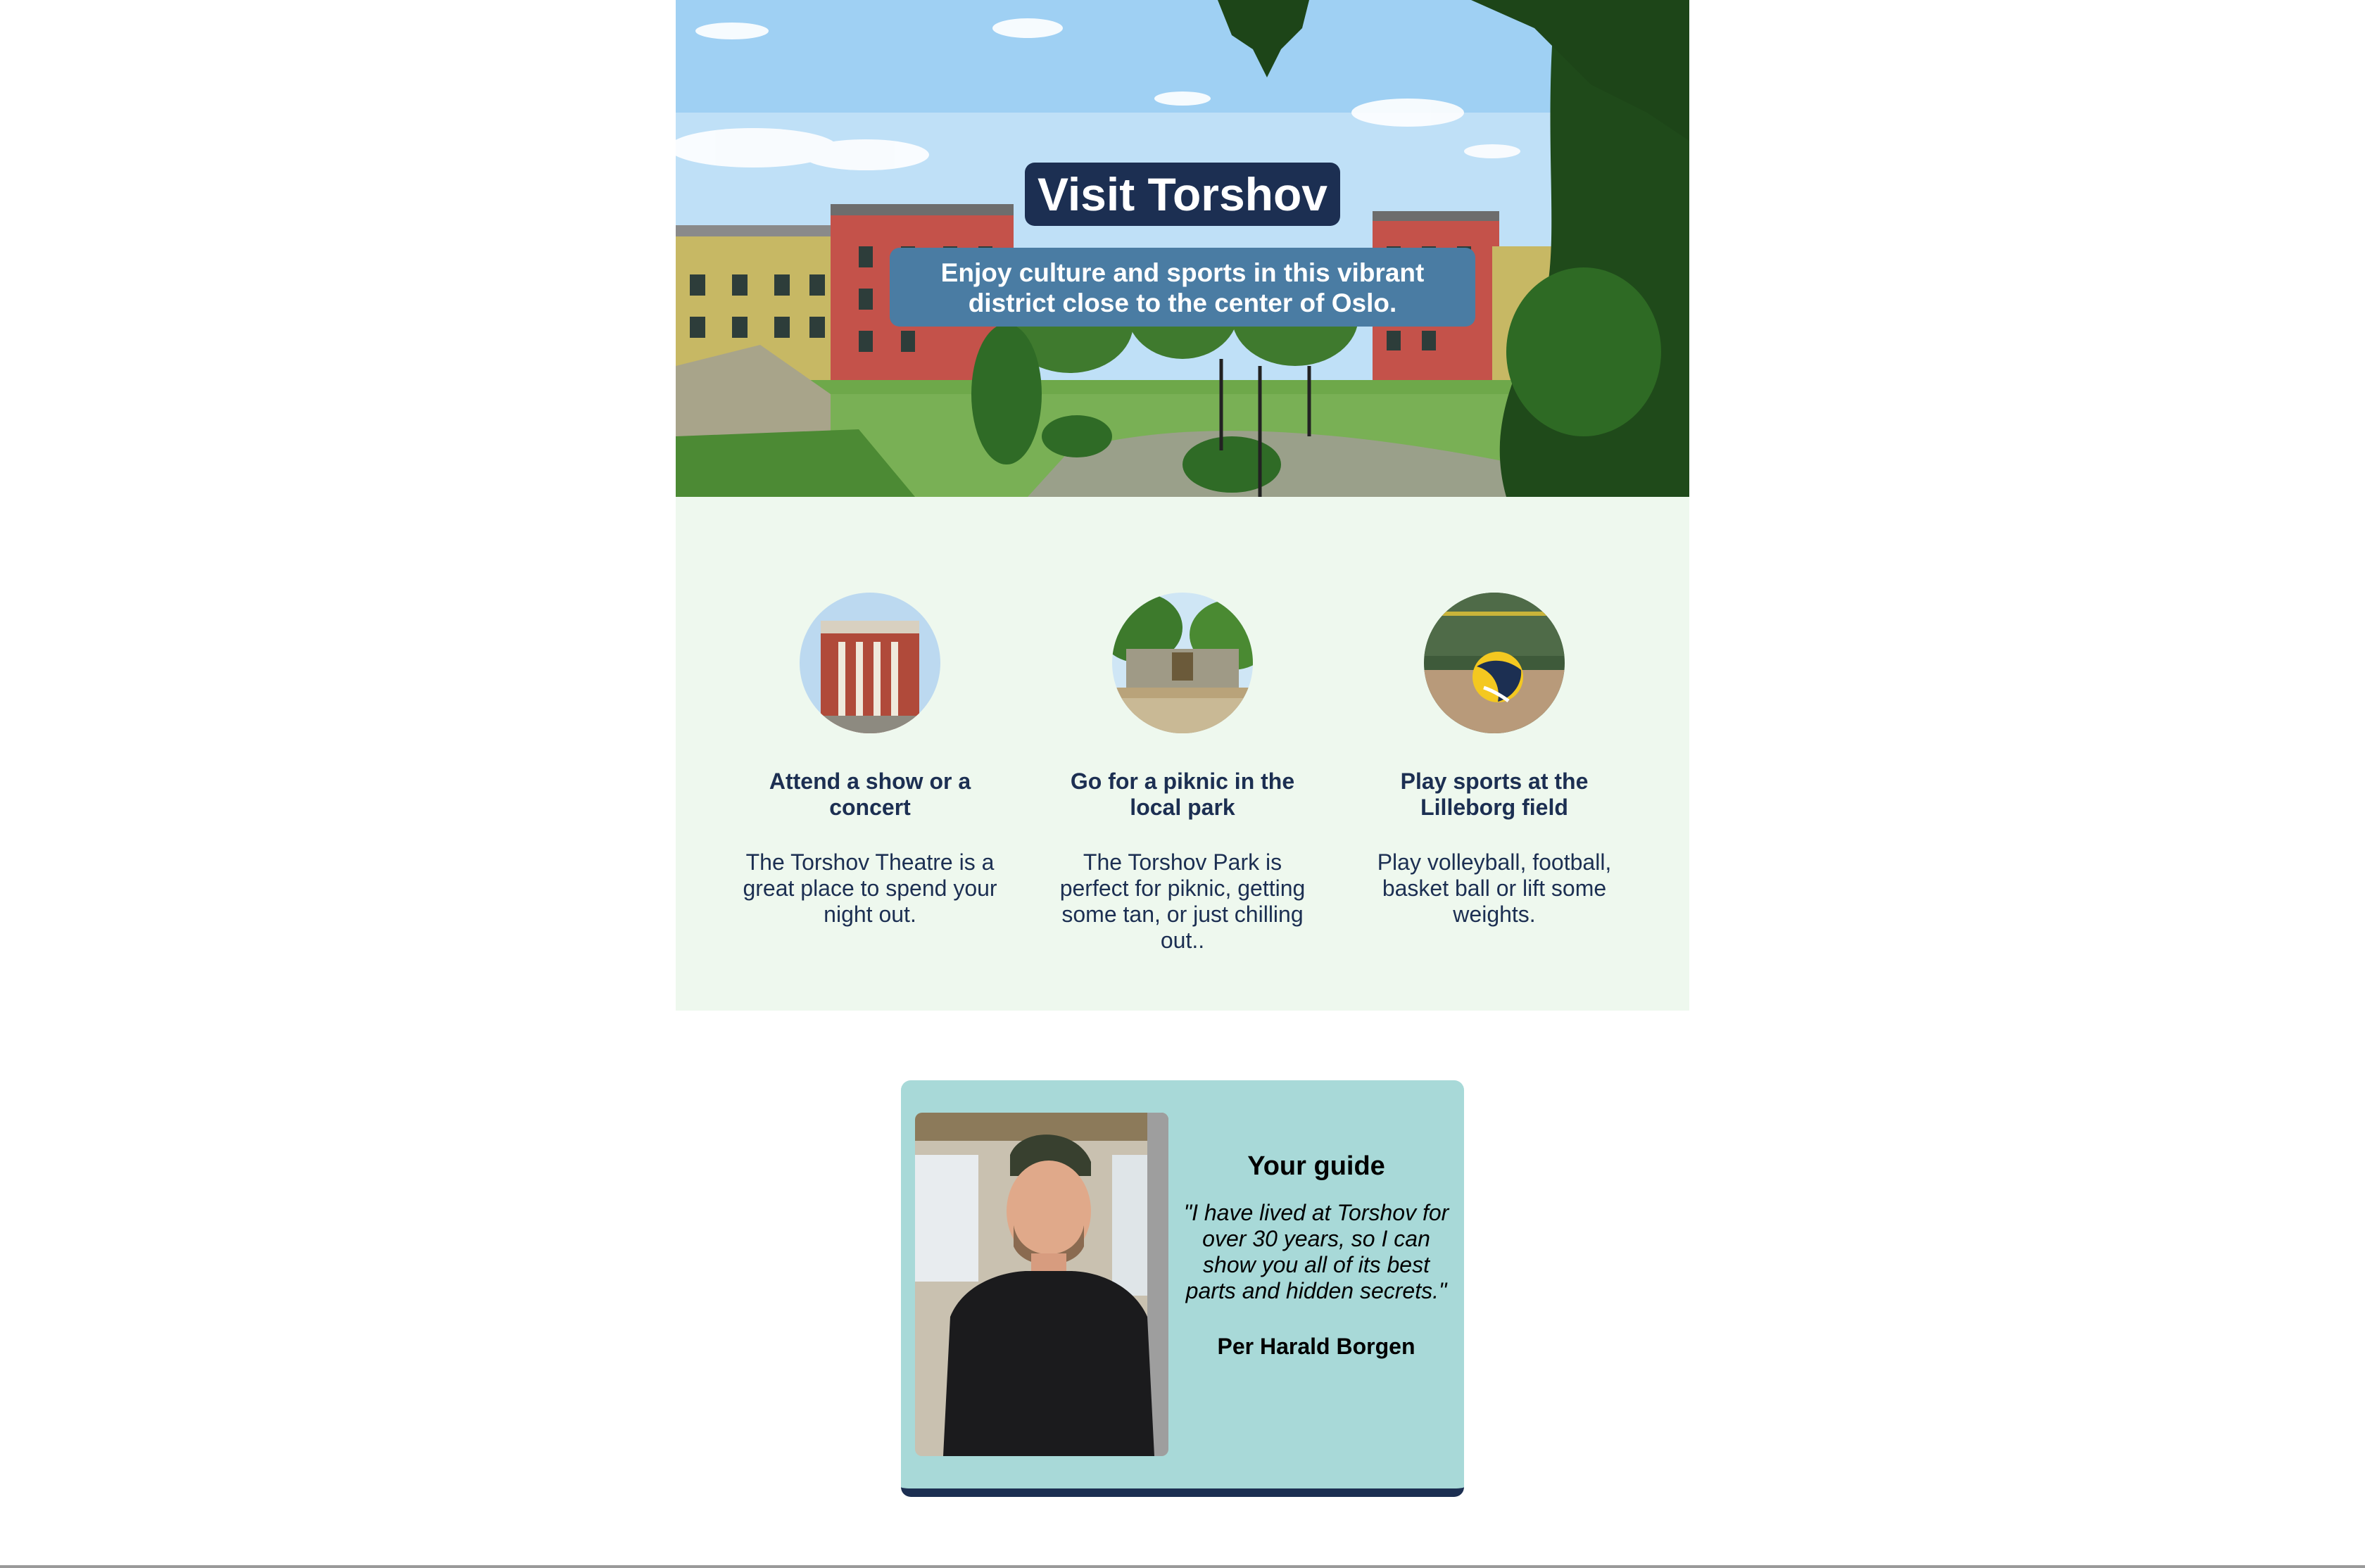 Image resolution: width=2365 pixels, height=1568 pixels. What do you see at coordinates (870, 663) in the screenshot?
I see `theatre-photo-icon` at bounding box center [870, 663].